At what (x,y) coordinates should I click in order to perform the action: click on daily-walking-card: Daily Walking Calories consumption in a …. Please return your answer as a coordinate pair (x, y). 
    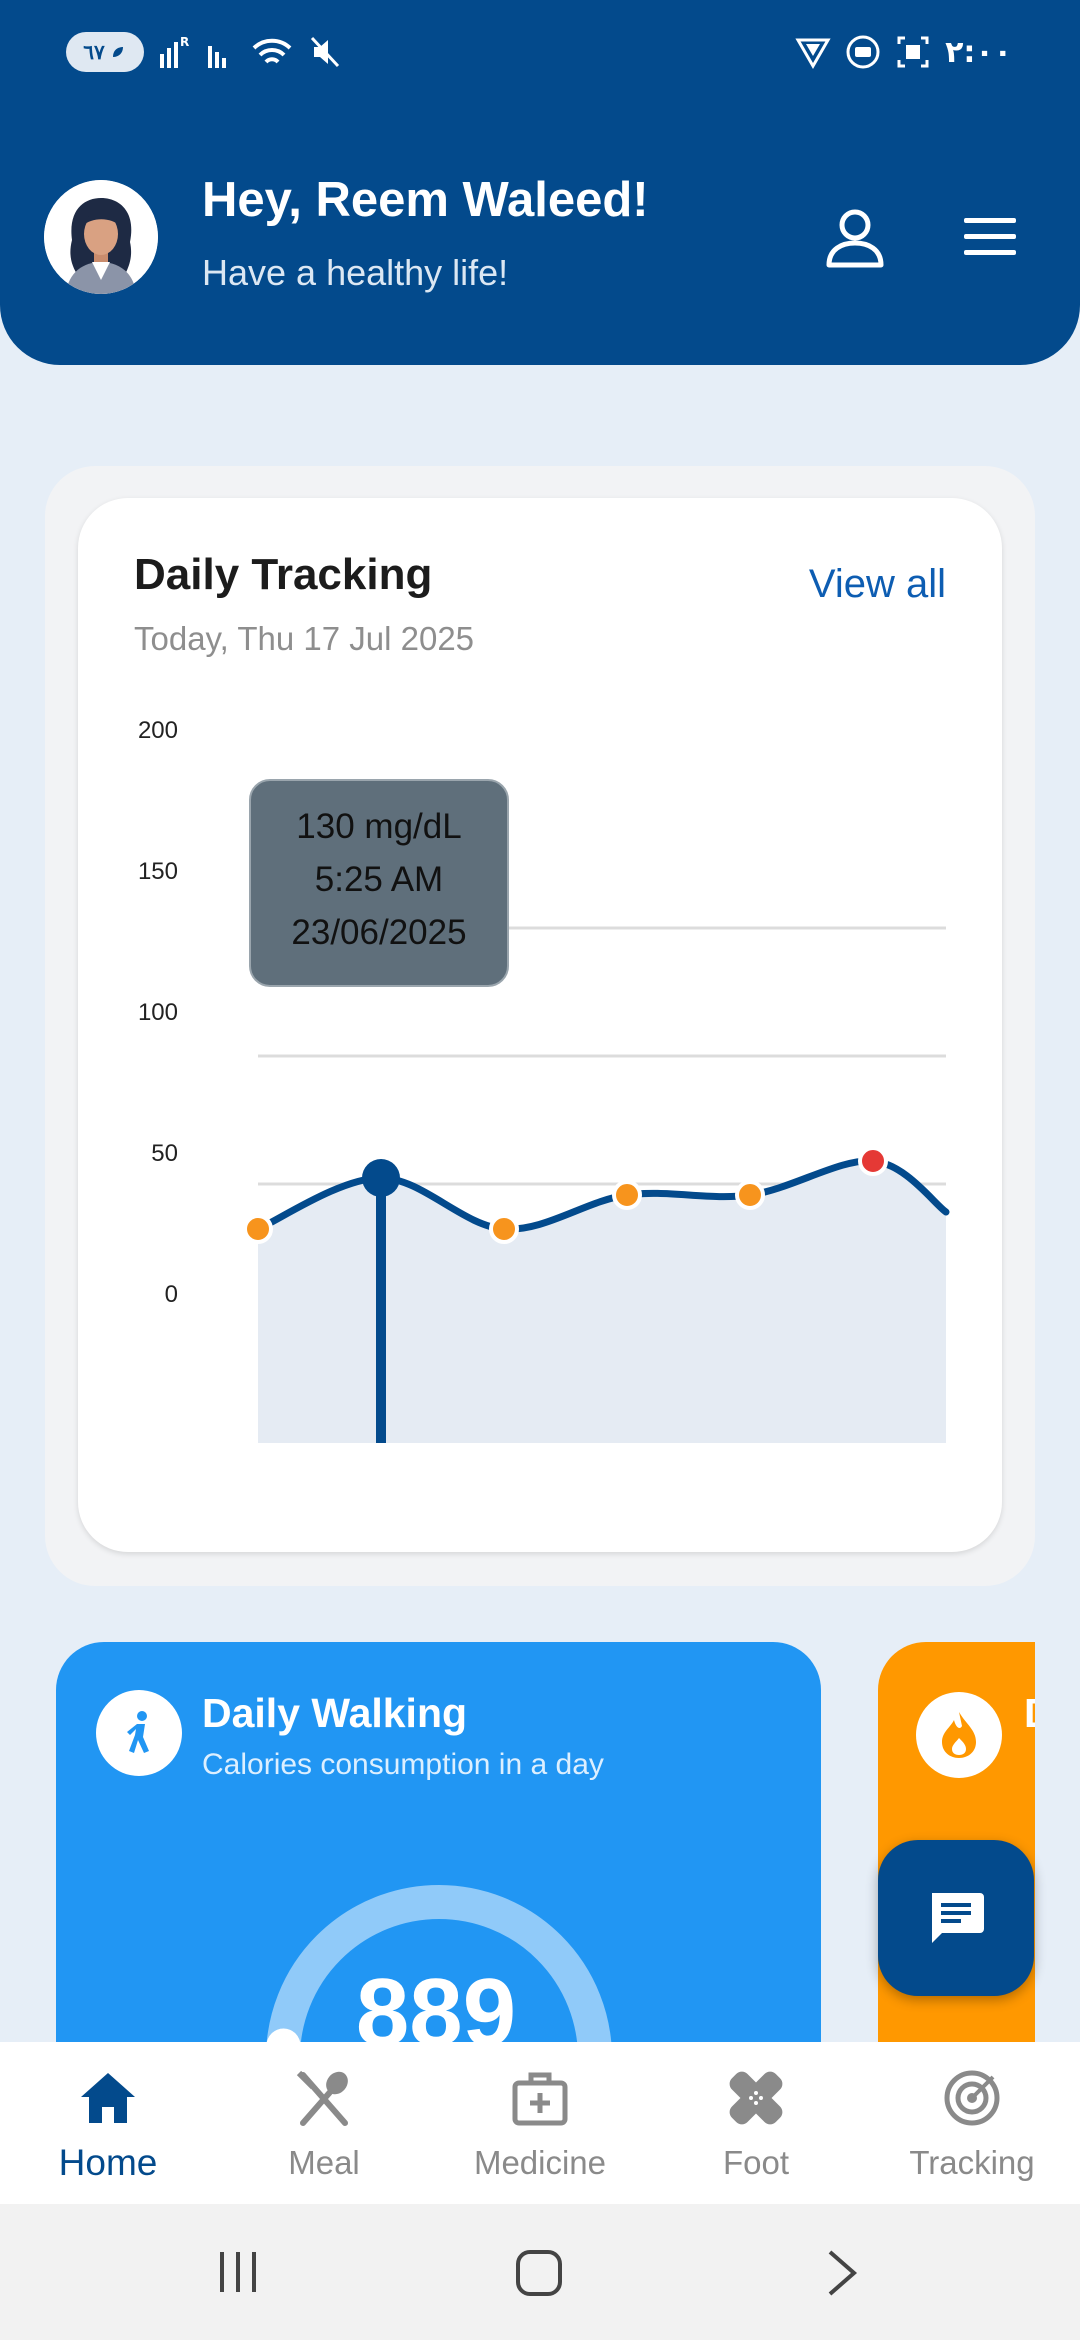
    Looking at the image, I should click on (438, 1842).